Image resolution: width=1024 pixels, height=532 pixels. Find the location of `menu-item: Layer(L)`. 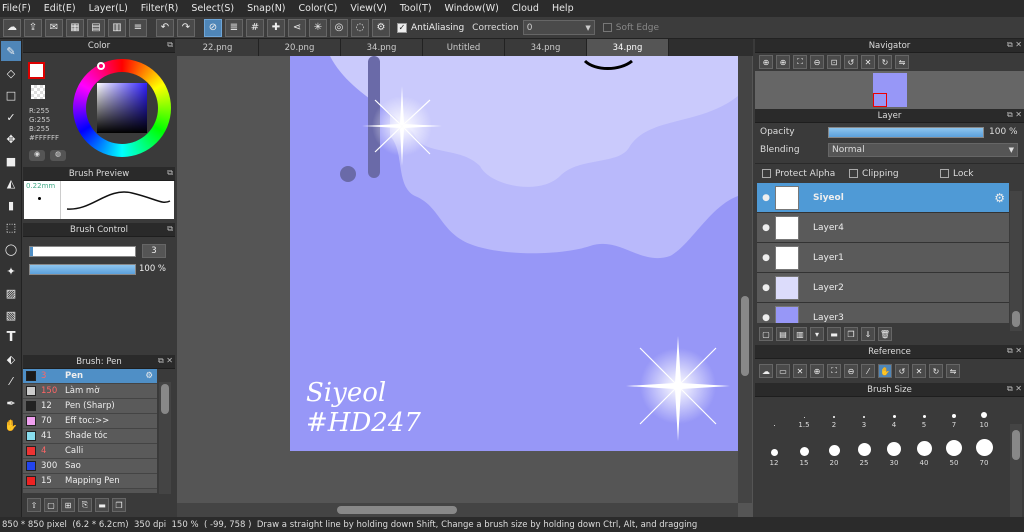

menu-item: Layer(L) is located at coordinates (108, 8).